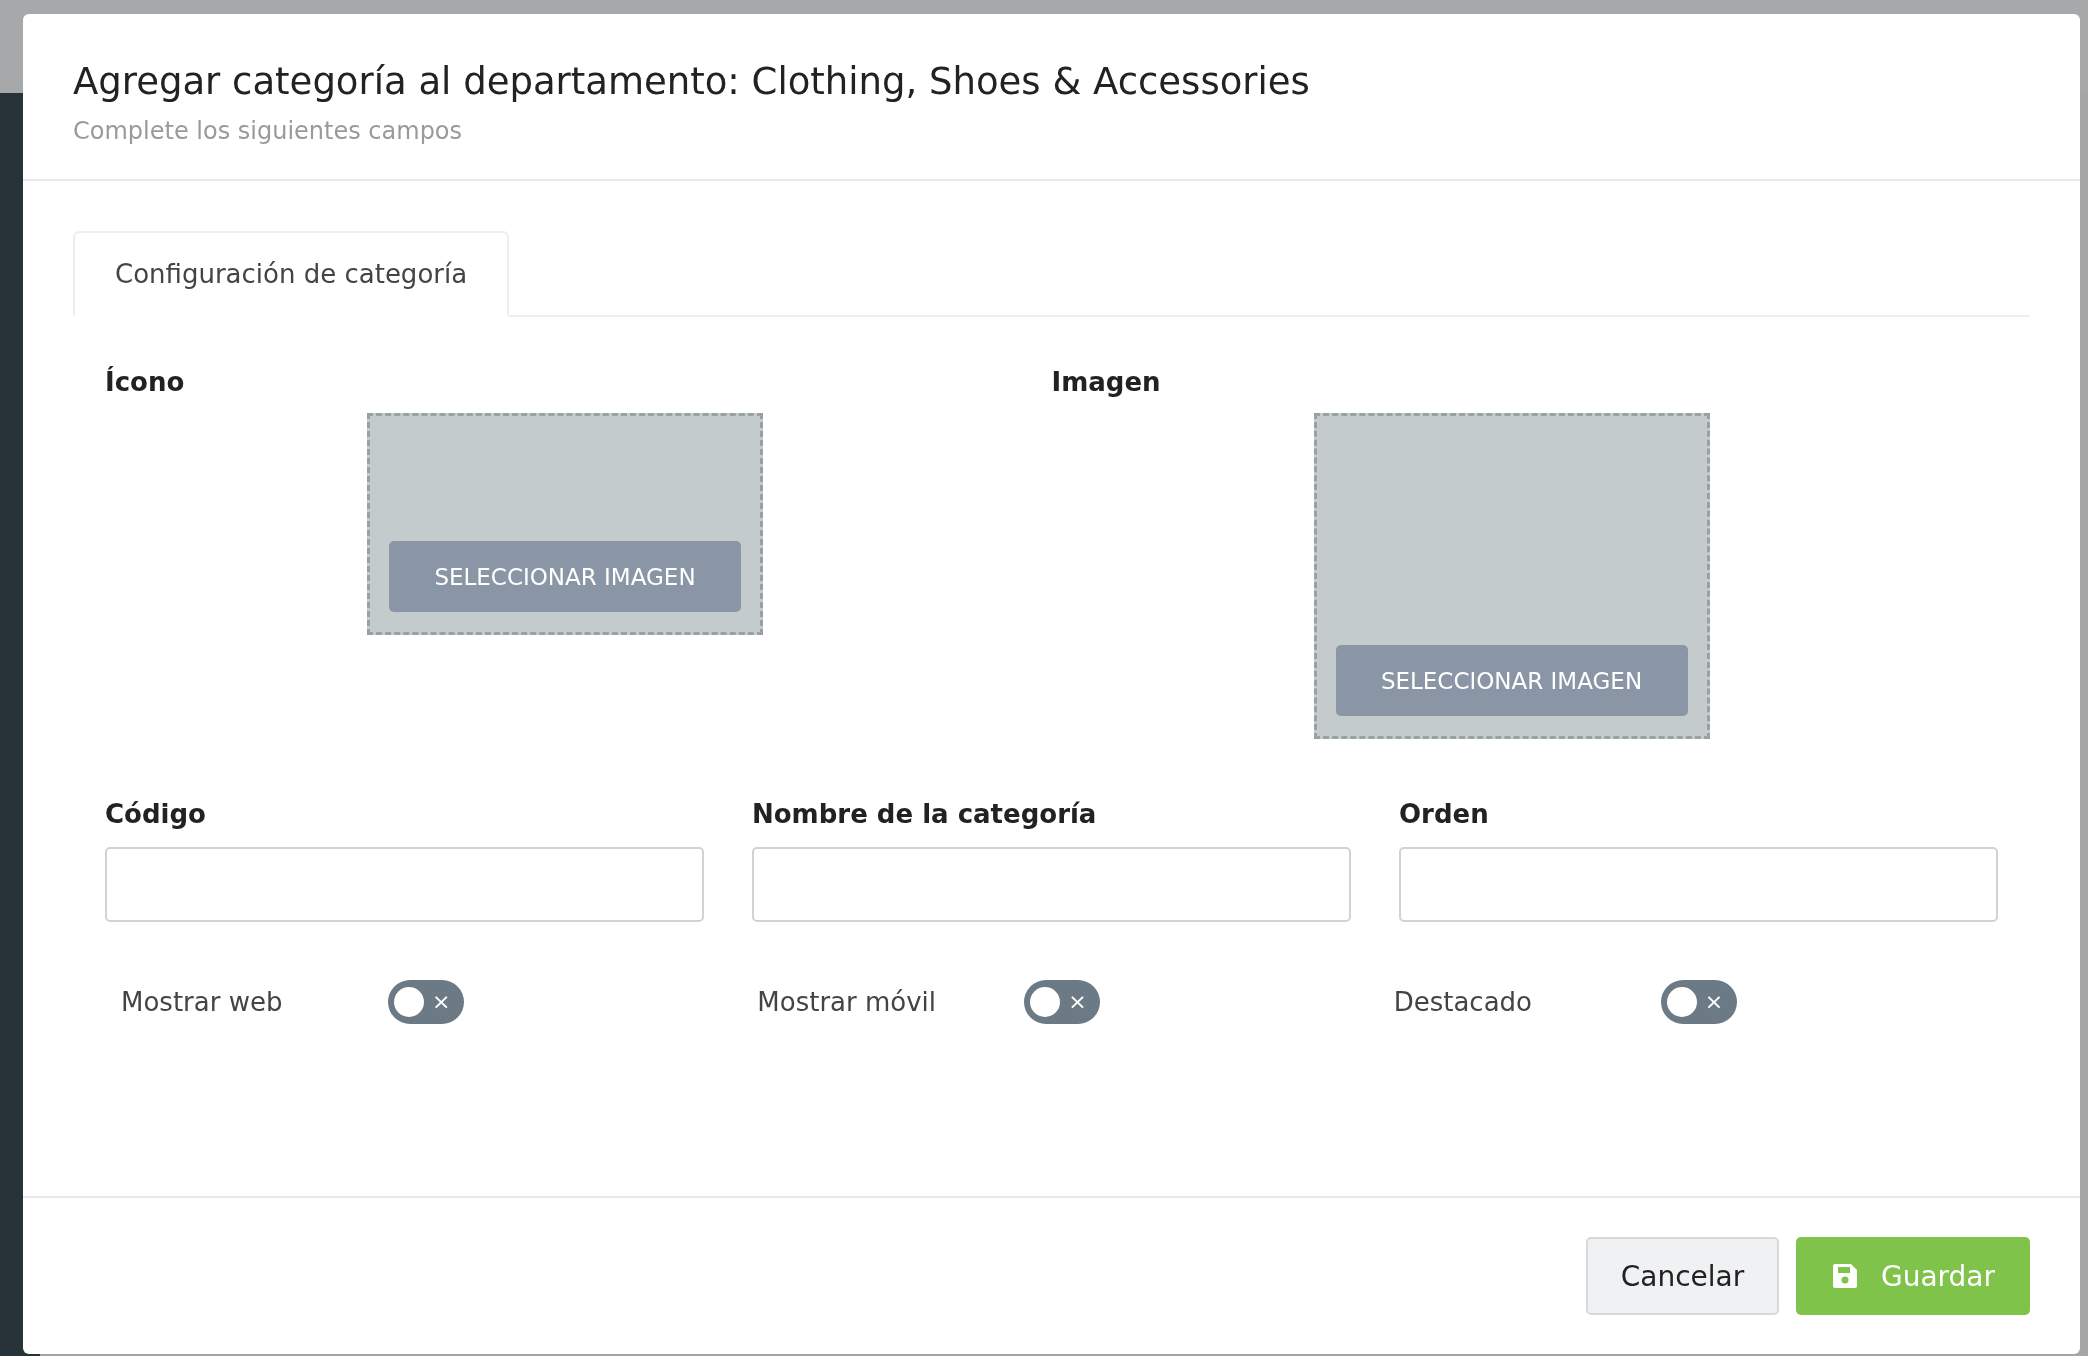 The image size is (2088, 1356). I want to click on field-label: Orden, so click(1444, 814).